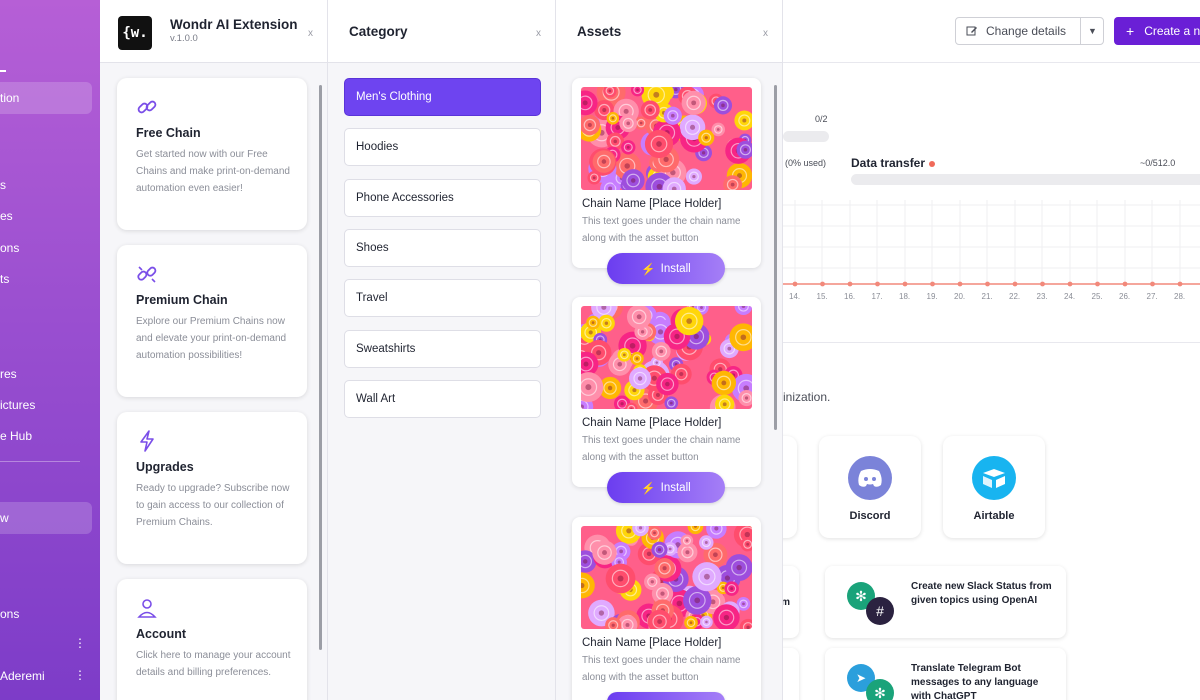  I want to click on chart-tick-label: 22., so click(1015, 296).